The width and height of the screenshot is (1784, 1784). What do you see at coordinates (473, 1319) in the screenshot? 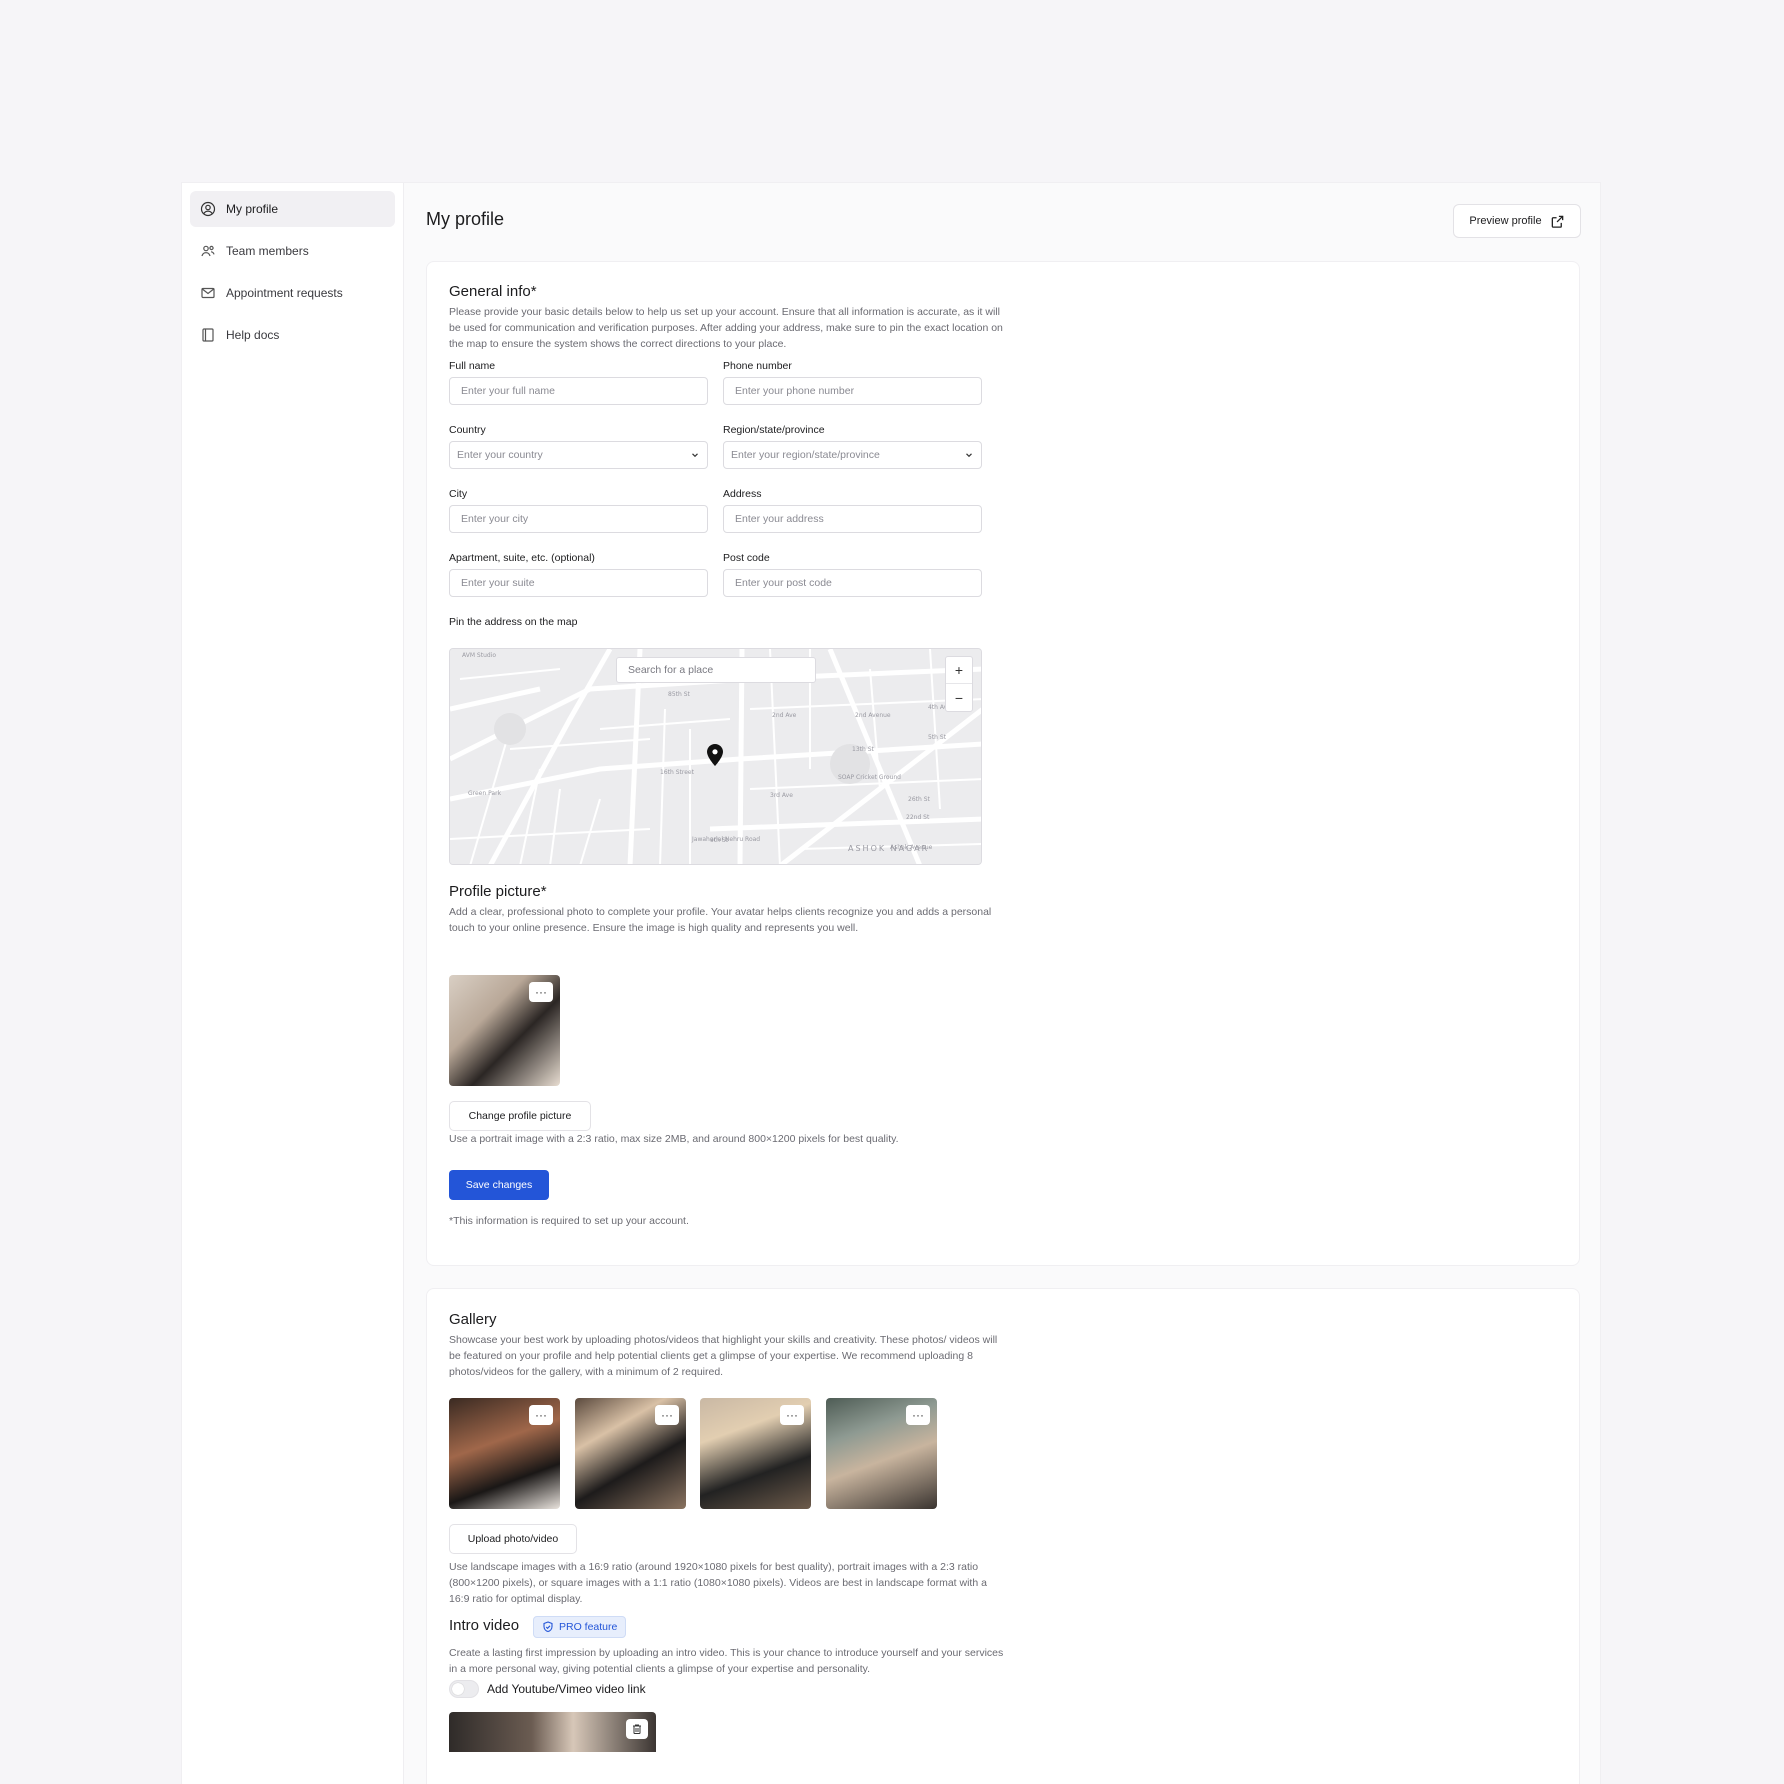
I see `gallery-title: Gallery` at bounding box center [473, 1319].